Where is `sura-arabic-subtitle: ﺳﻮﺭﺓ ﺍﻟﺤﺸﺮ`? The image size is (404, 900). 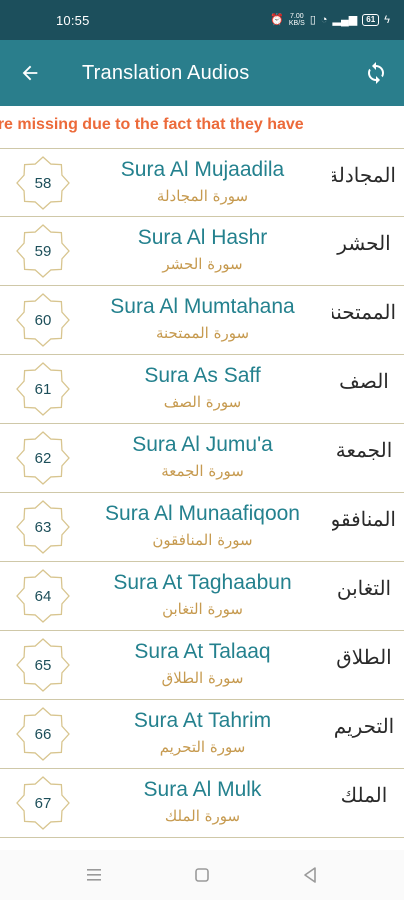 sura-arabic-subtitle: ﺳﻮﺭﺓ ﺍﻟﺤﺸﺮ is located at coordinates (202, 264).